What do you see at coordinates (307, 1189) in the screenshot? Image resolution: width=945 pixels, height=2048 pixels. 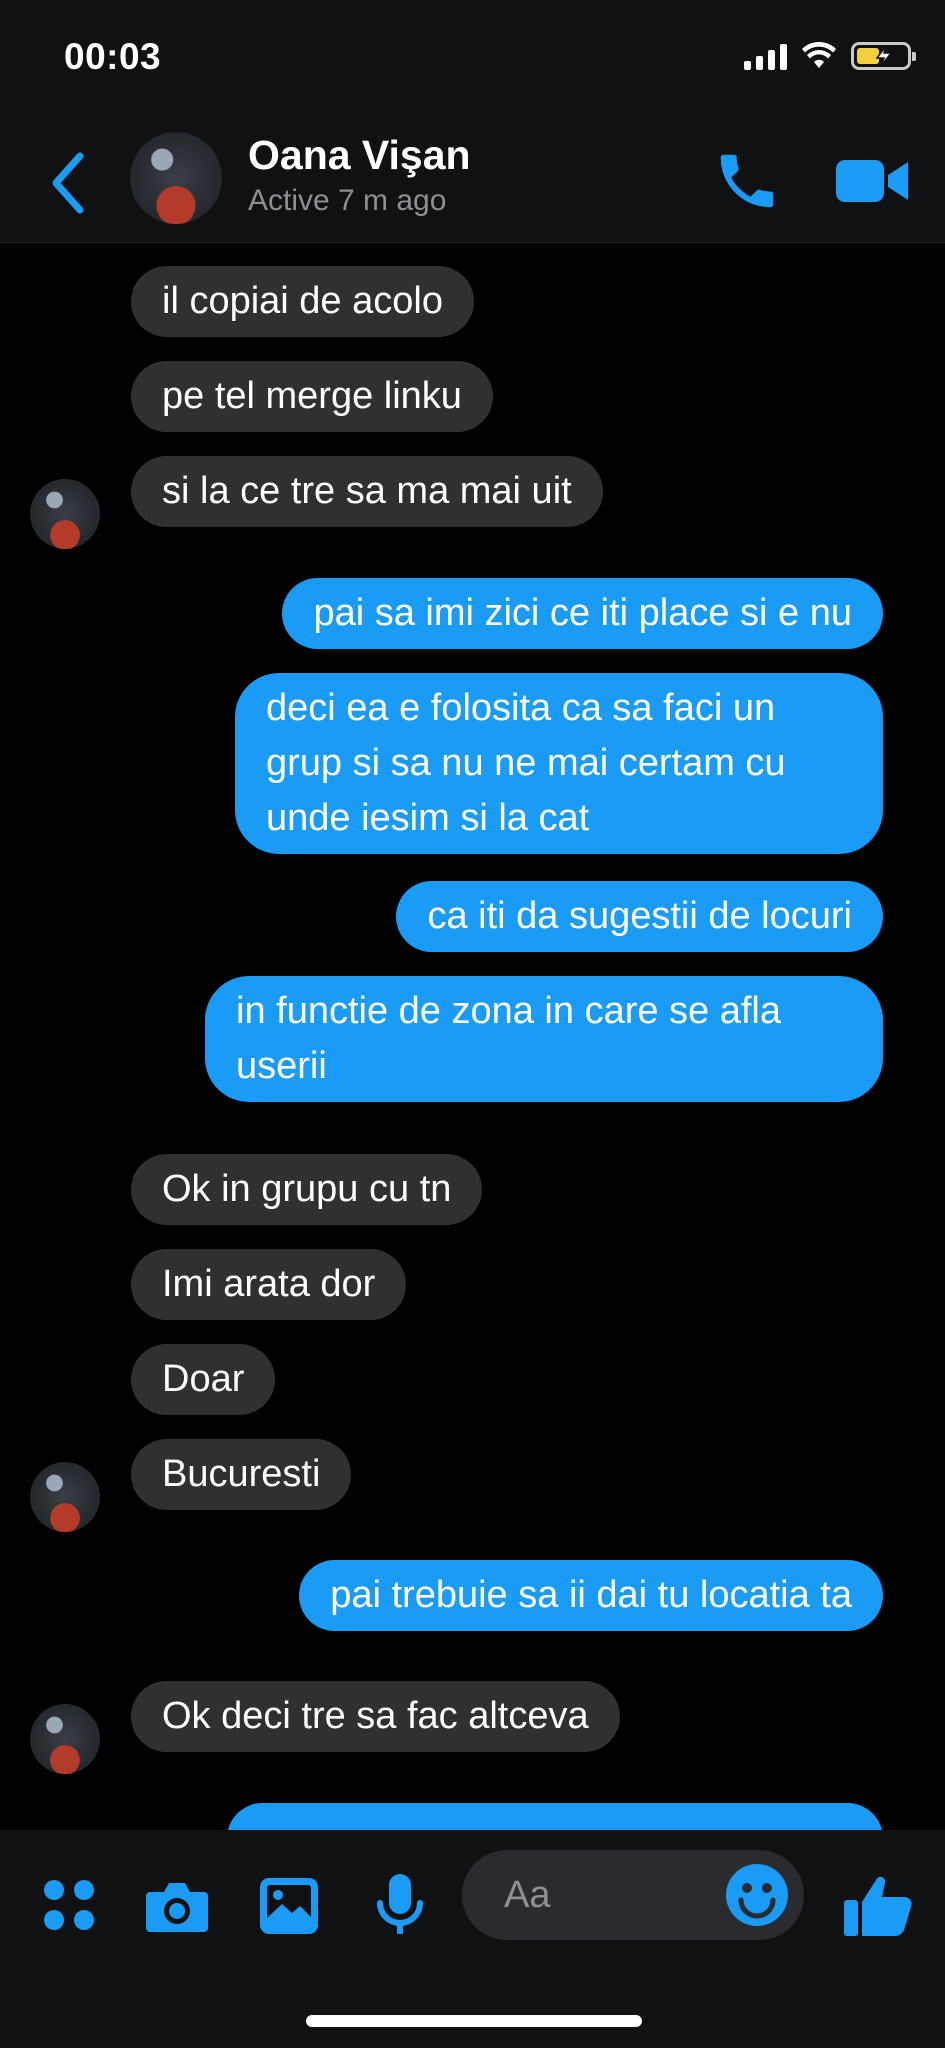 I see `message-incoming: Ok in grupu cu tn` at bounding box center [307, 1189].